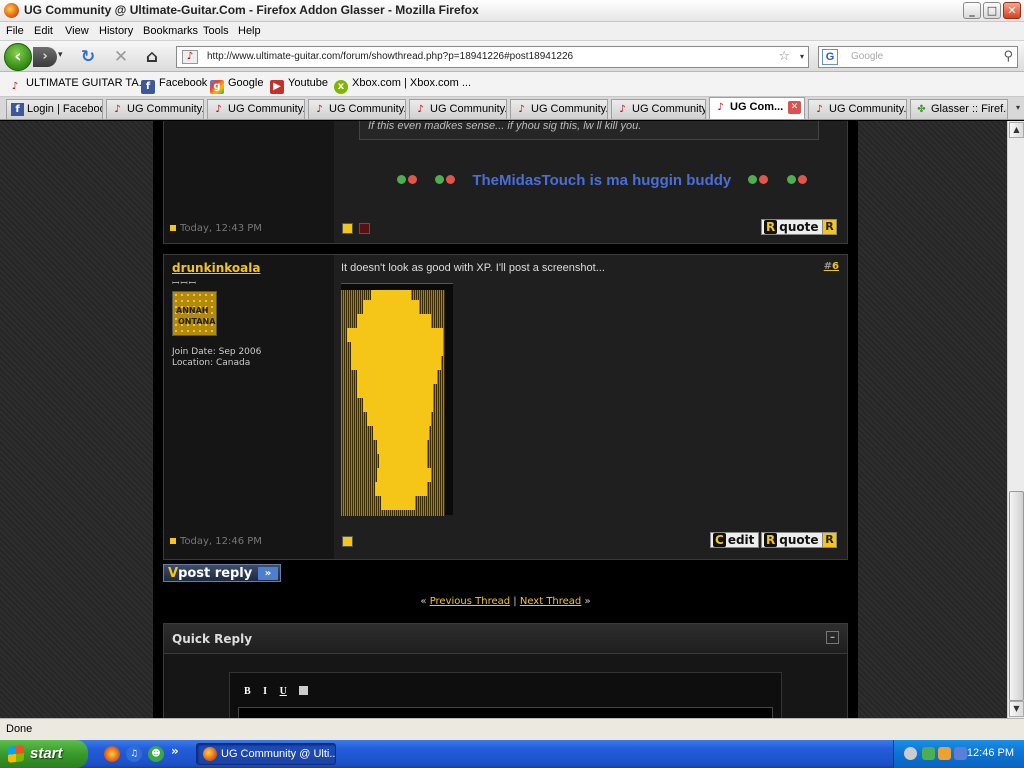 Image resolution: width=1024 pixels, height=768 pixels. Describe the element at coordinates (247, 691) in the screenshot. I see `bold-button: B` at that location.